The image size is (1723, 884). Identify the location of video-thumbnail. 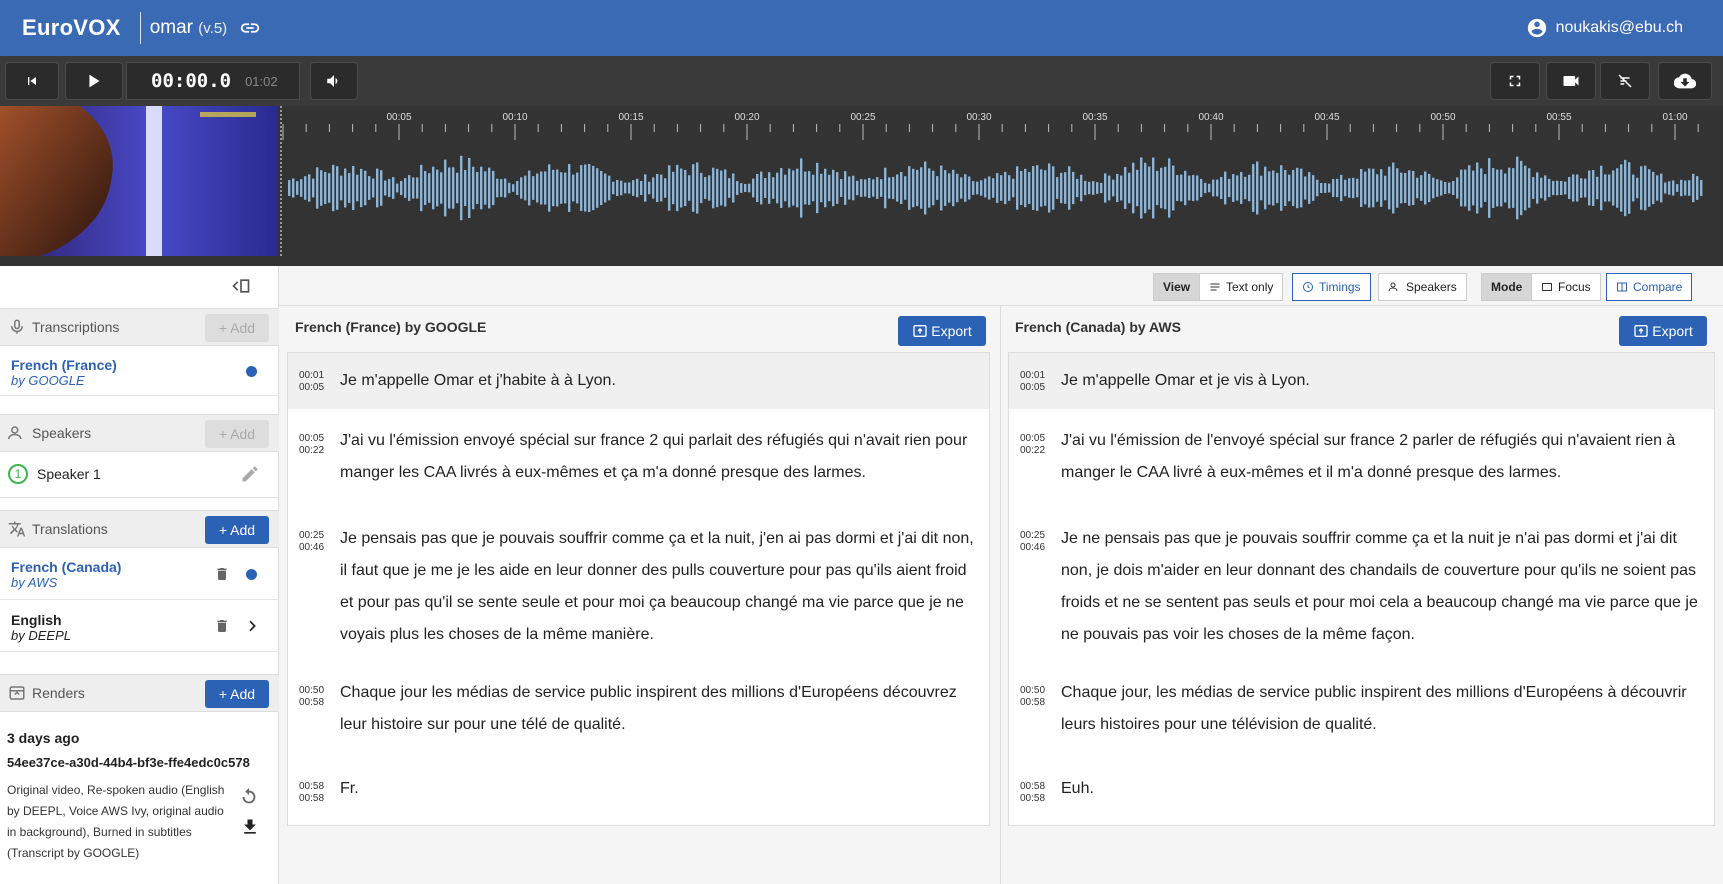
(139, 181).